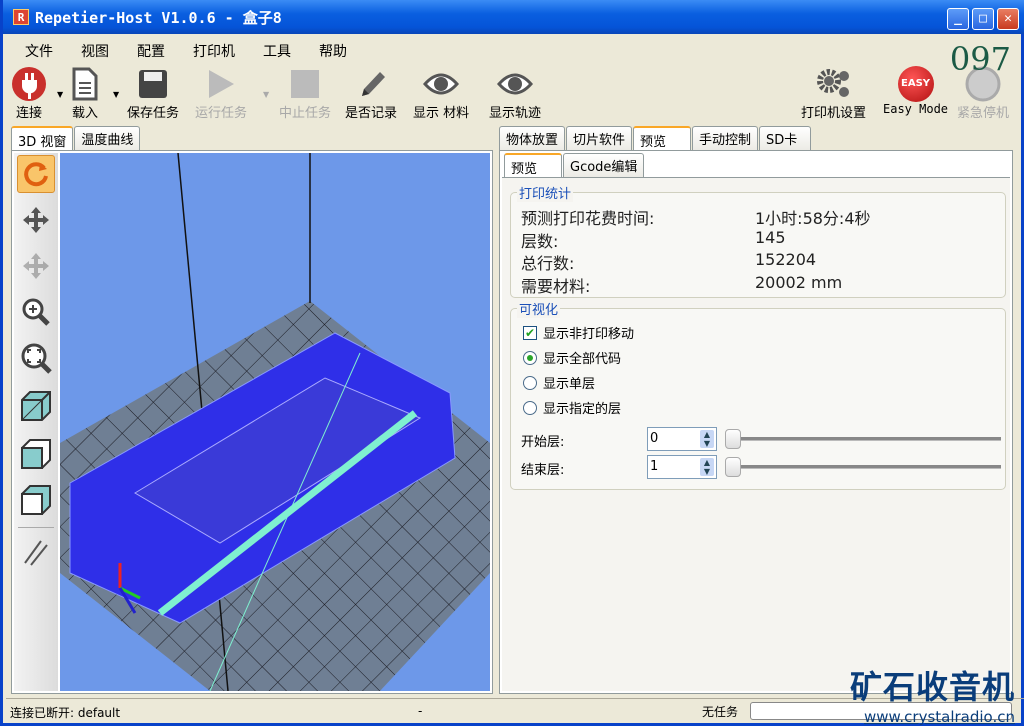 The height and width of the screenshot is (726, 1024). What do you see at coordinates (221, 84) in the screenshot?
I see `play-icon` at bounding box center [221, 84].